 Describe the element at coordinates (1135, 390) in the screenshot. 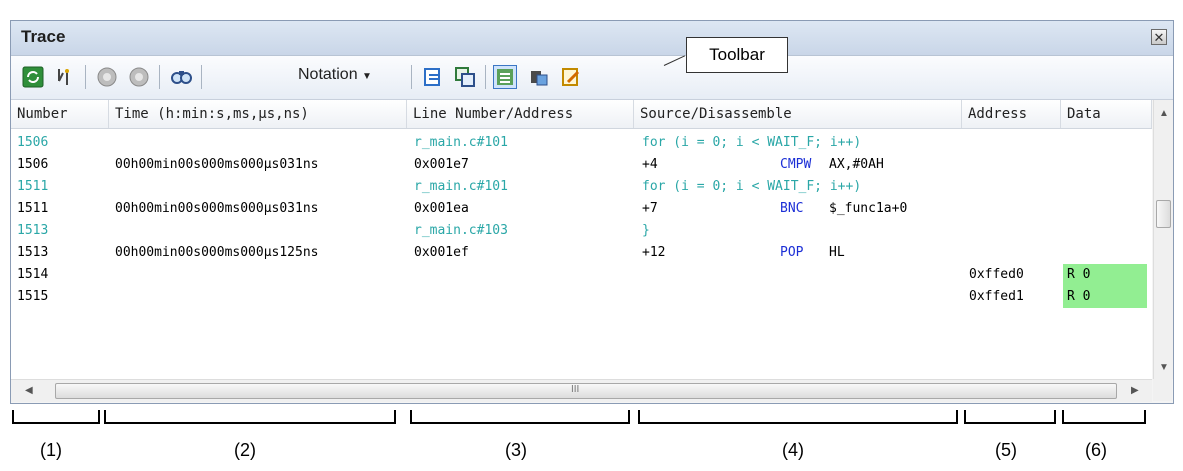

I see `scroll-right-icon: ▶` at that location.